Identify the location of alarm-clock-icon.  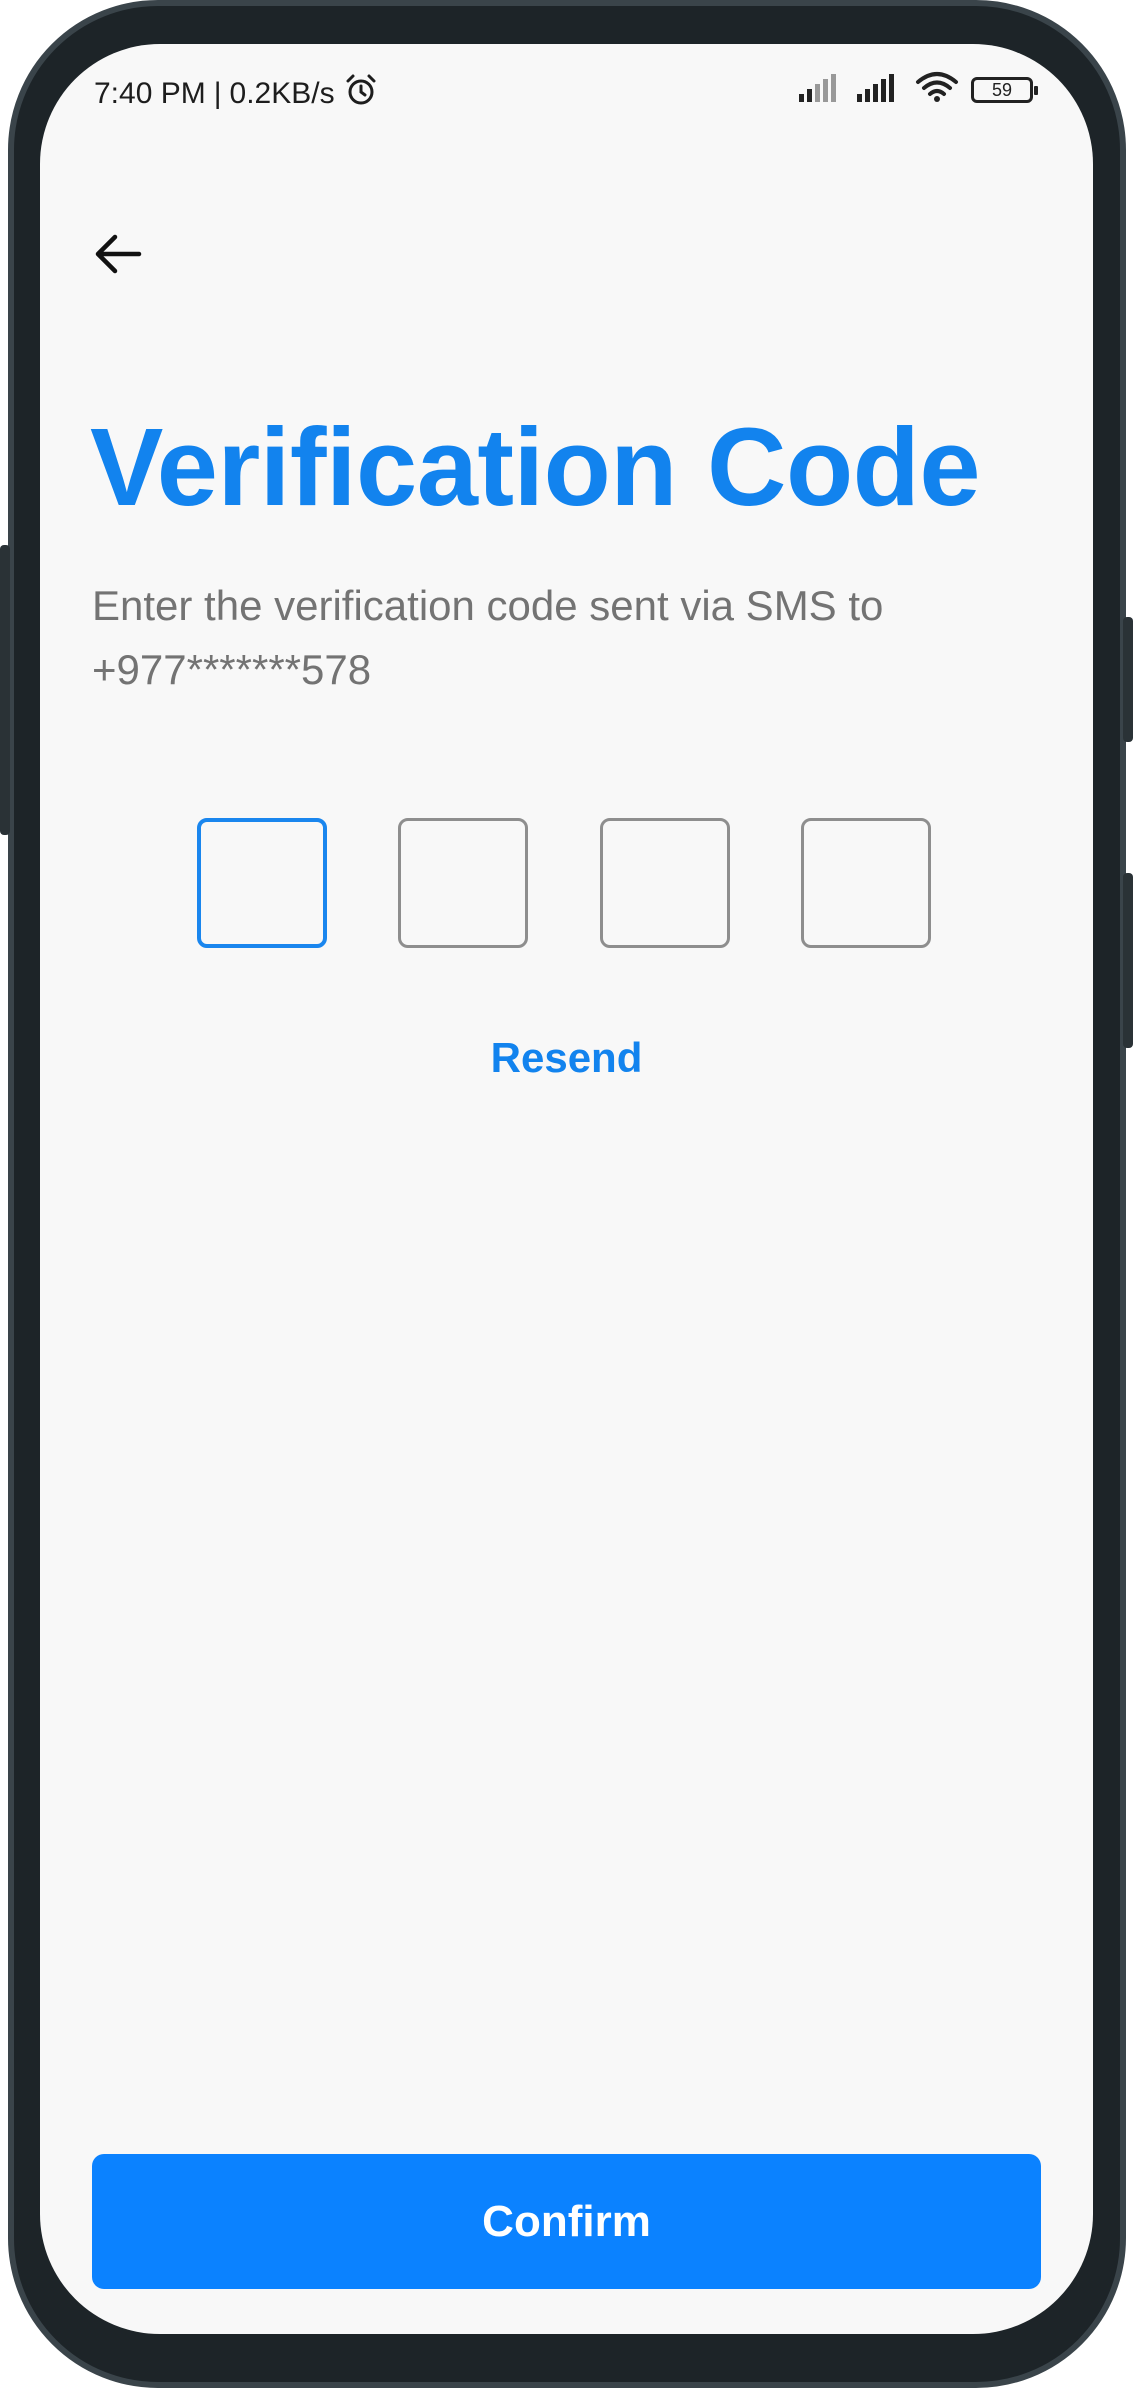
(361, 94).